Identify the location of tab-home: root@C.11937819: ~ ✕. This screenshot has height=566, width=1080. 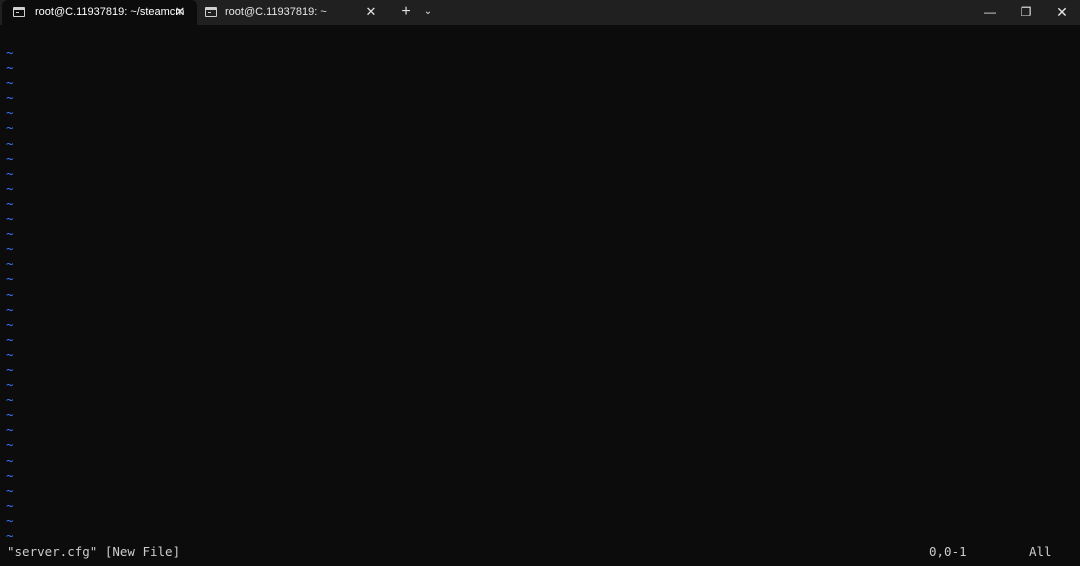
(292, 12).